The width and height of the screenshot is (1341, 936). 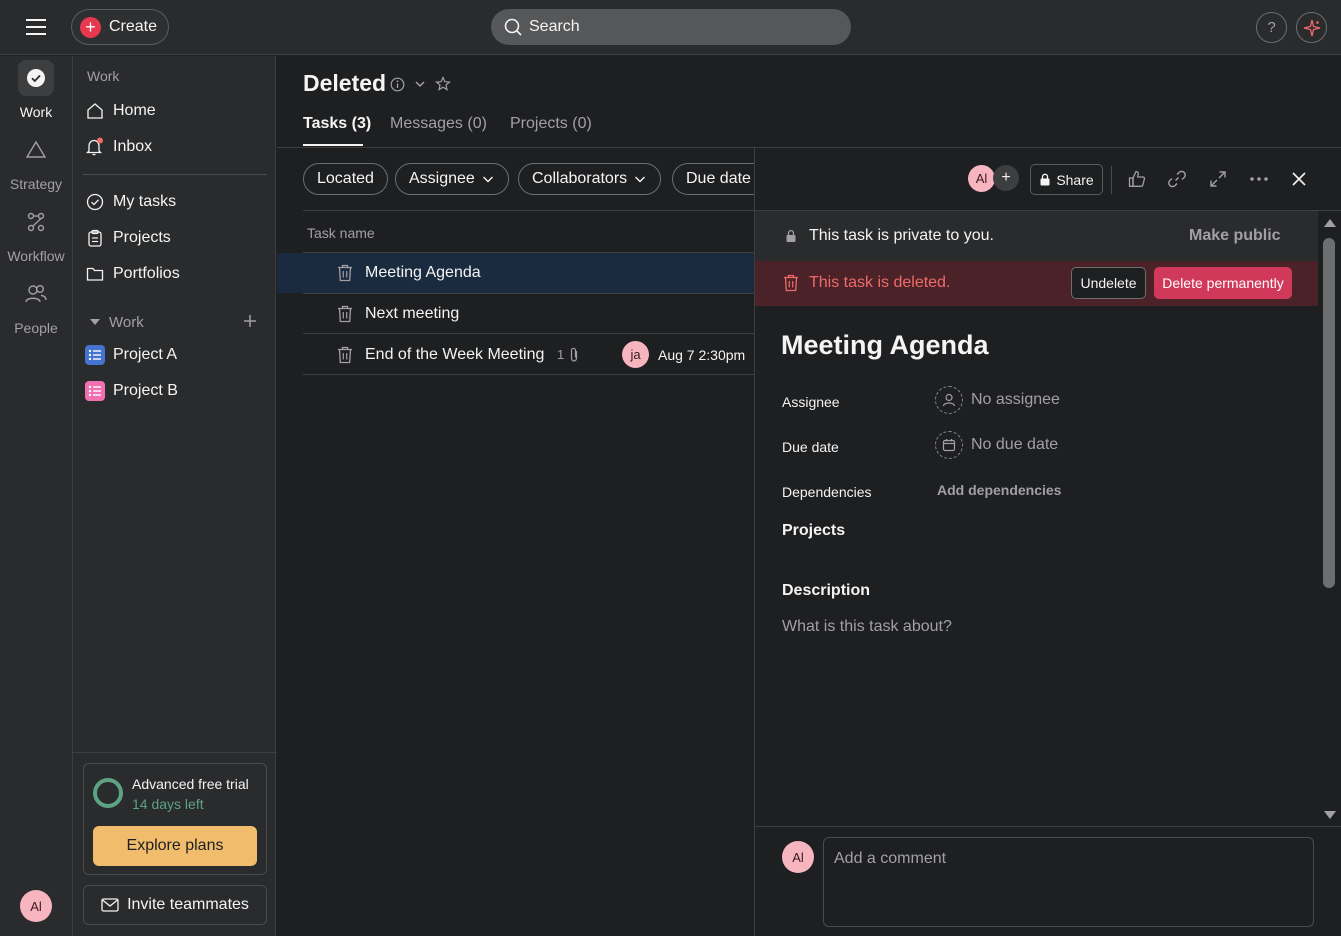 I want to click on more-options-icon, so click(x=1259, y=179).